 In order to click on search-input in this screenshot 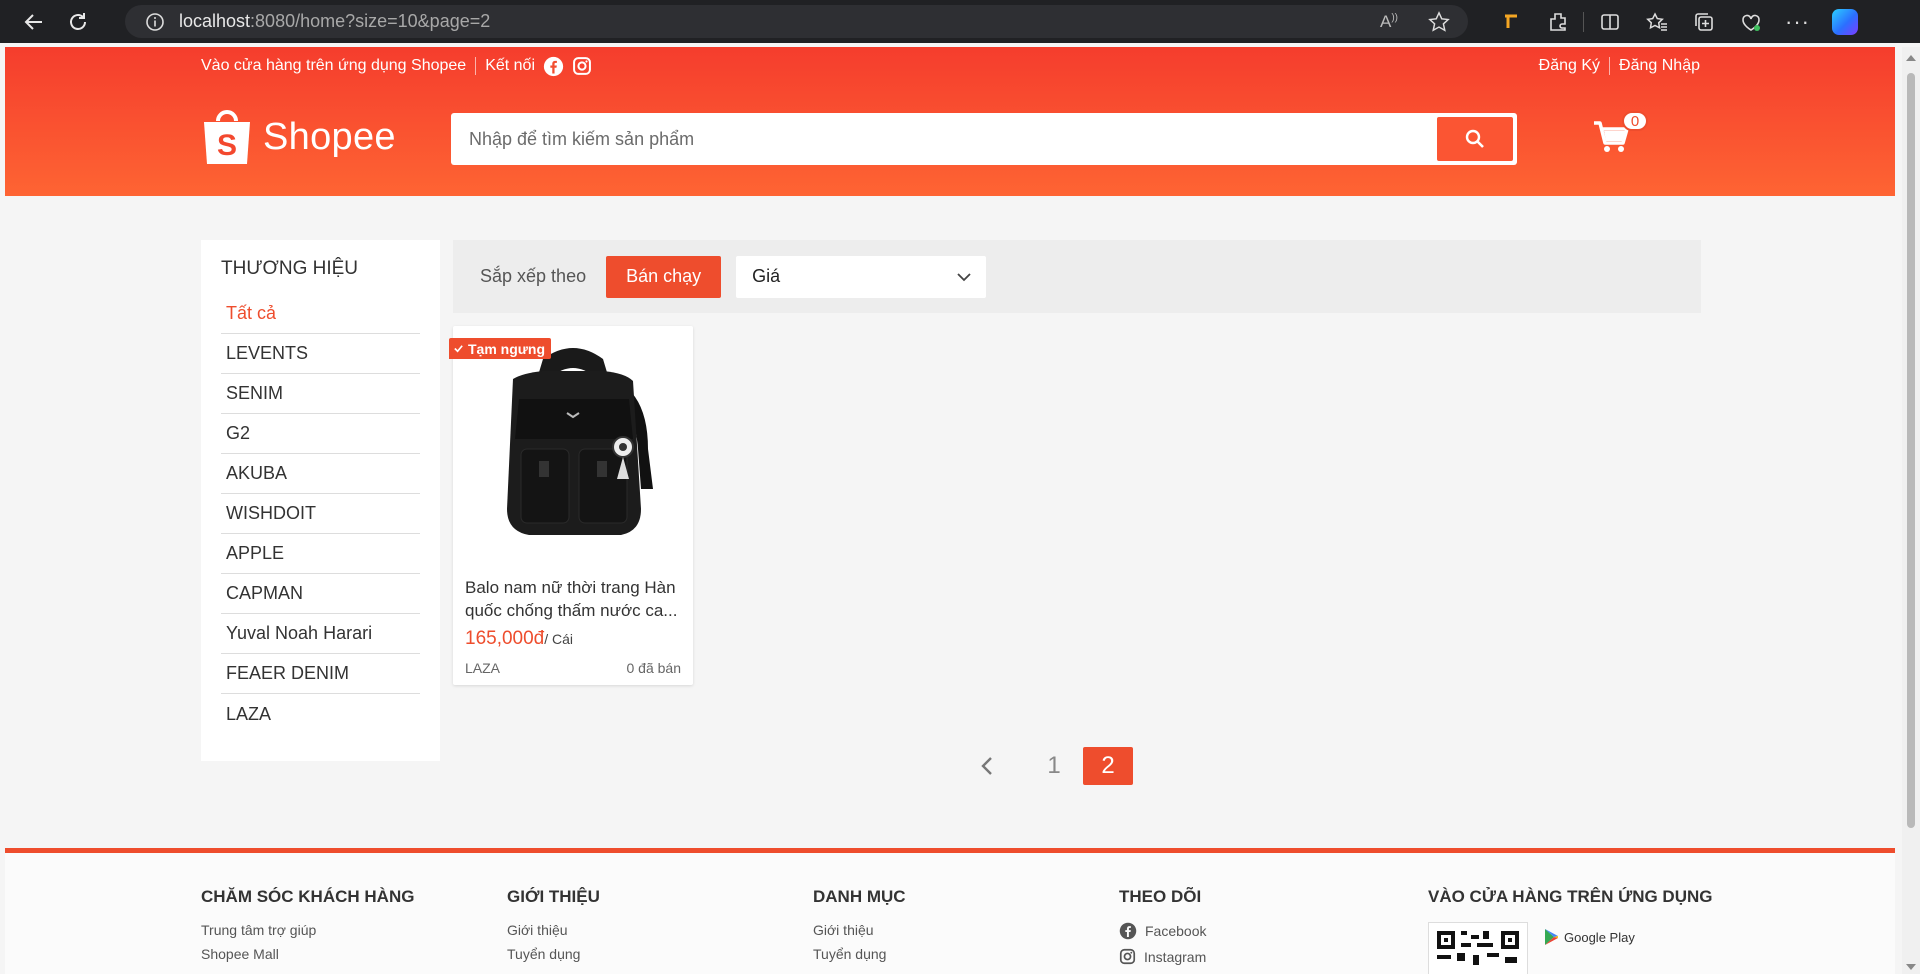, I will do `click(946, 139)`.